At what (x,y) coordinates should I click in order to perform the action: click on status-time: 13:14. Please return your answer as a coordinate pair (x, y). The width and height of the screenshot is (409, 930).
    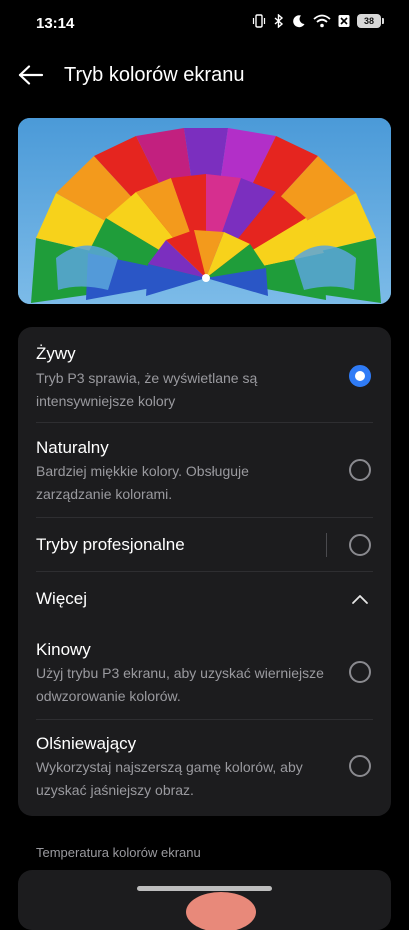
    Looking at the image, I should click on (55, 23).